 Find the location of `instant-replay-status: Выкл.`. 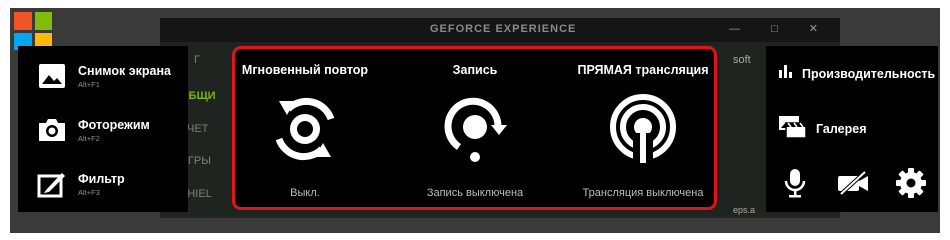

instant-replay-status: Выкл. is located at coordinates (305, 193).